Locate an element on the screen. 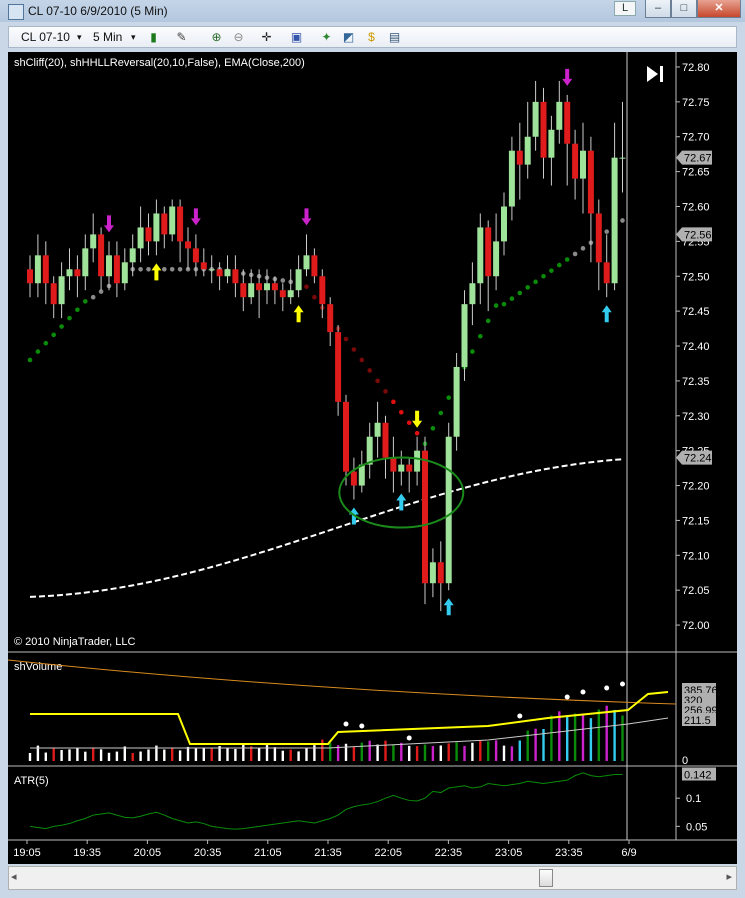 Image resolution: width=745 pixels, height=898 pixels. pencil-draw-icon: ✎ is located at coordinates (181, 37).